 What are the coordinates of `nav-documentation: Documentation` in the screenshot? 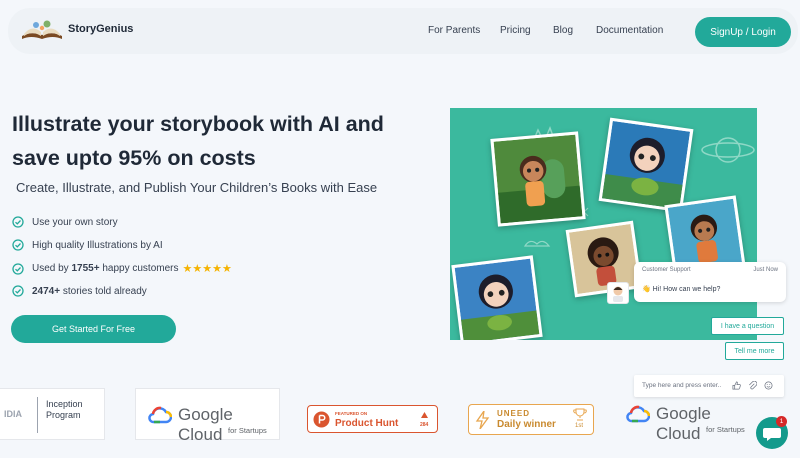 It's located at (629, 30).